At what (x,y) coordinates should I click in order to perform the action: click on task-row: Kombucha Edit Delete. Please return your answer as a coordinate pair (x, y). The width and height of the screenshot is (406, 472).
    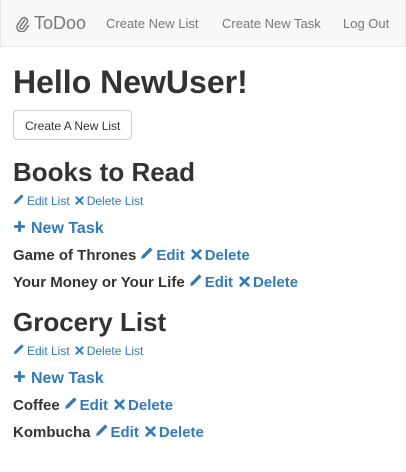
    Looking at the image, I should click on (205, 433).